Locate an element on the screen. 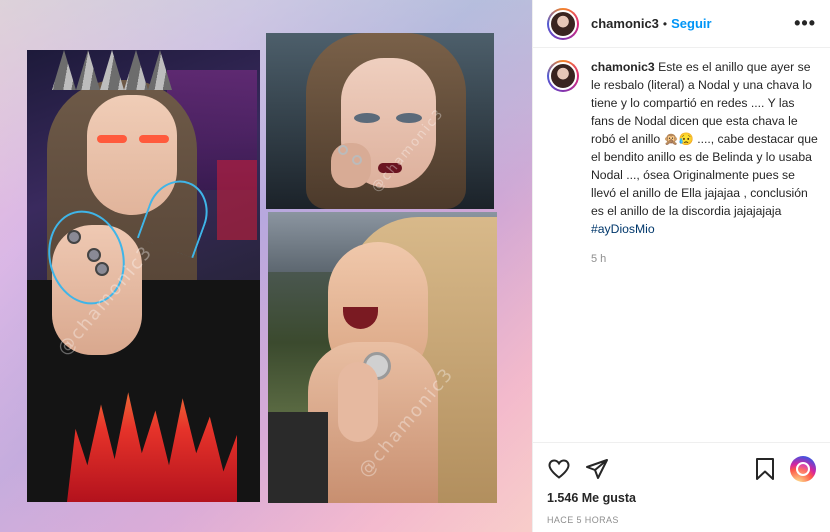  bookmark-icon is located at coordinates (765, 469).